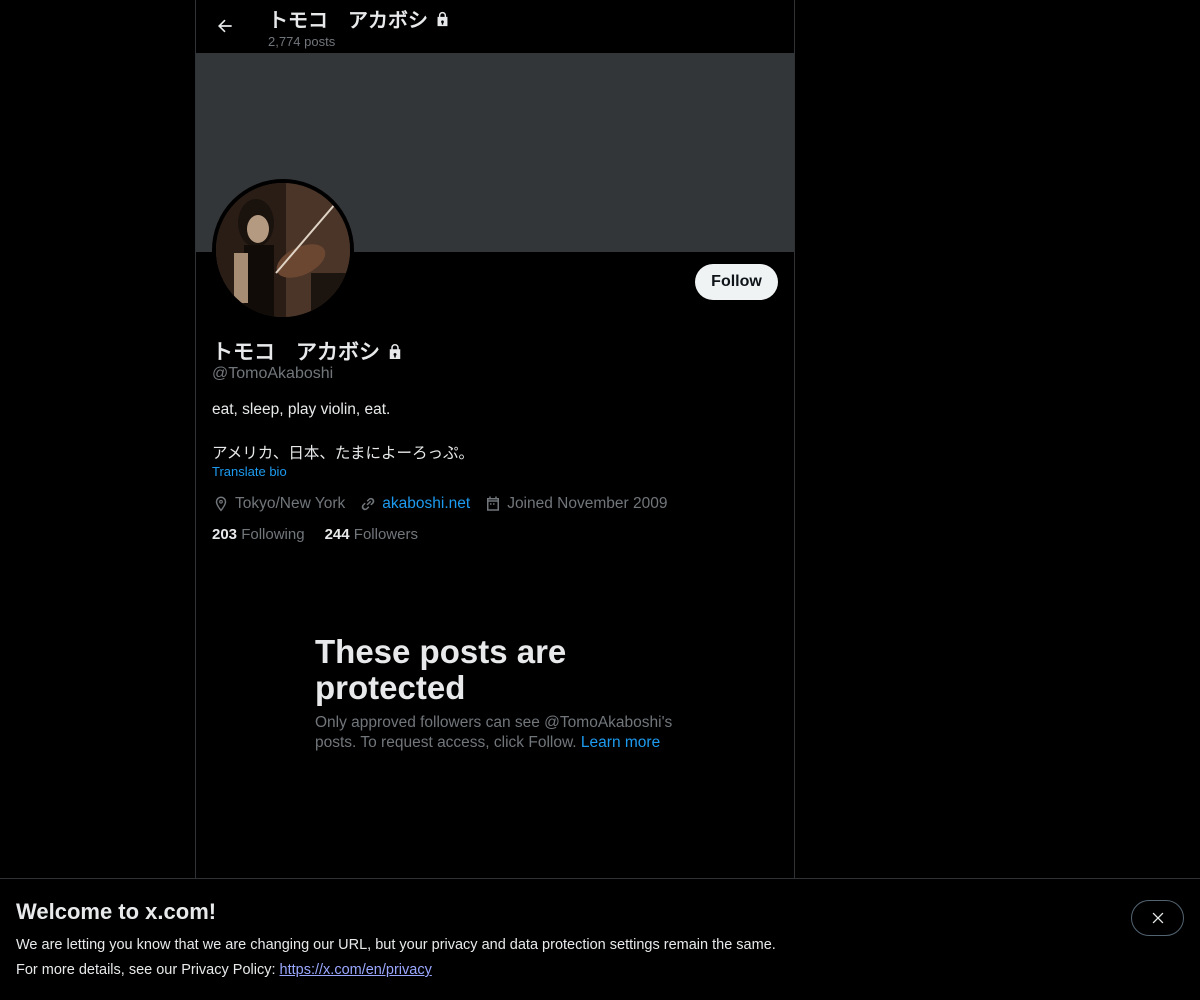 This screenshot has height=1000, width=1200. Describe the element at coordinates (302, 41) in the screenshot. I see `posts-count: 2,774 posts` at that location.